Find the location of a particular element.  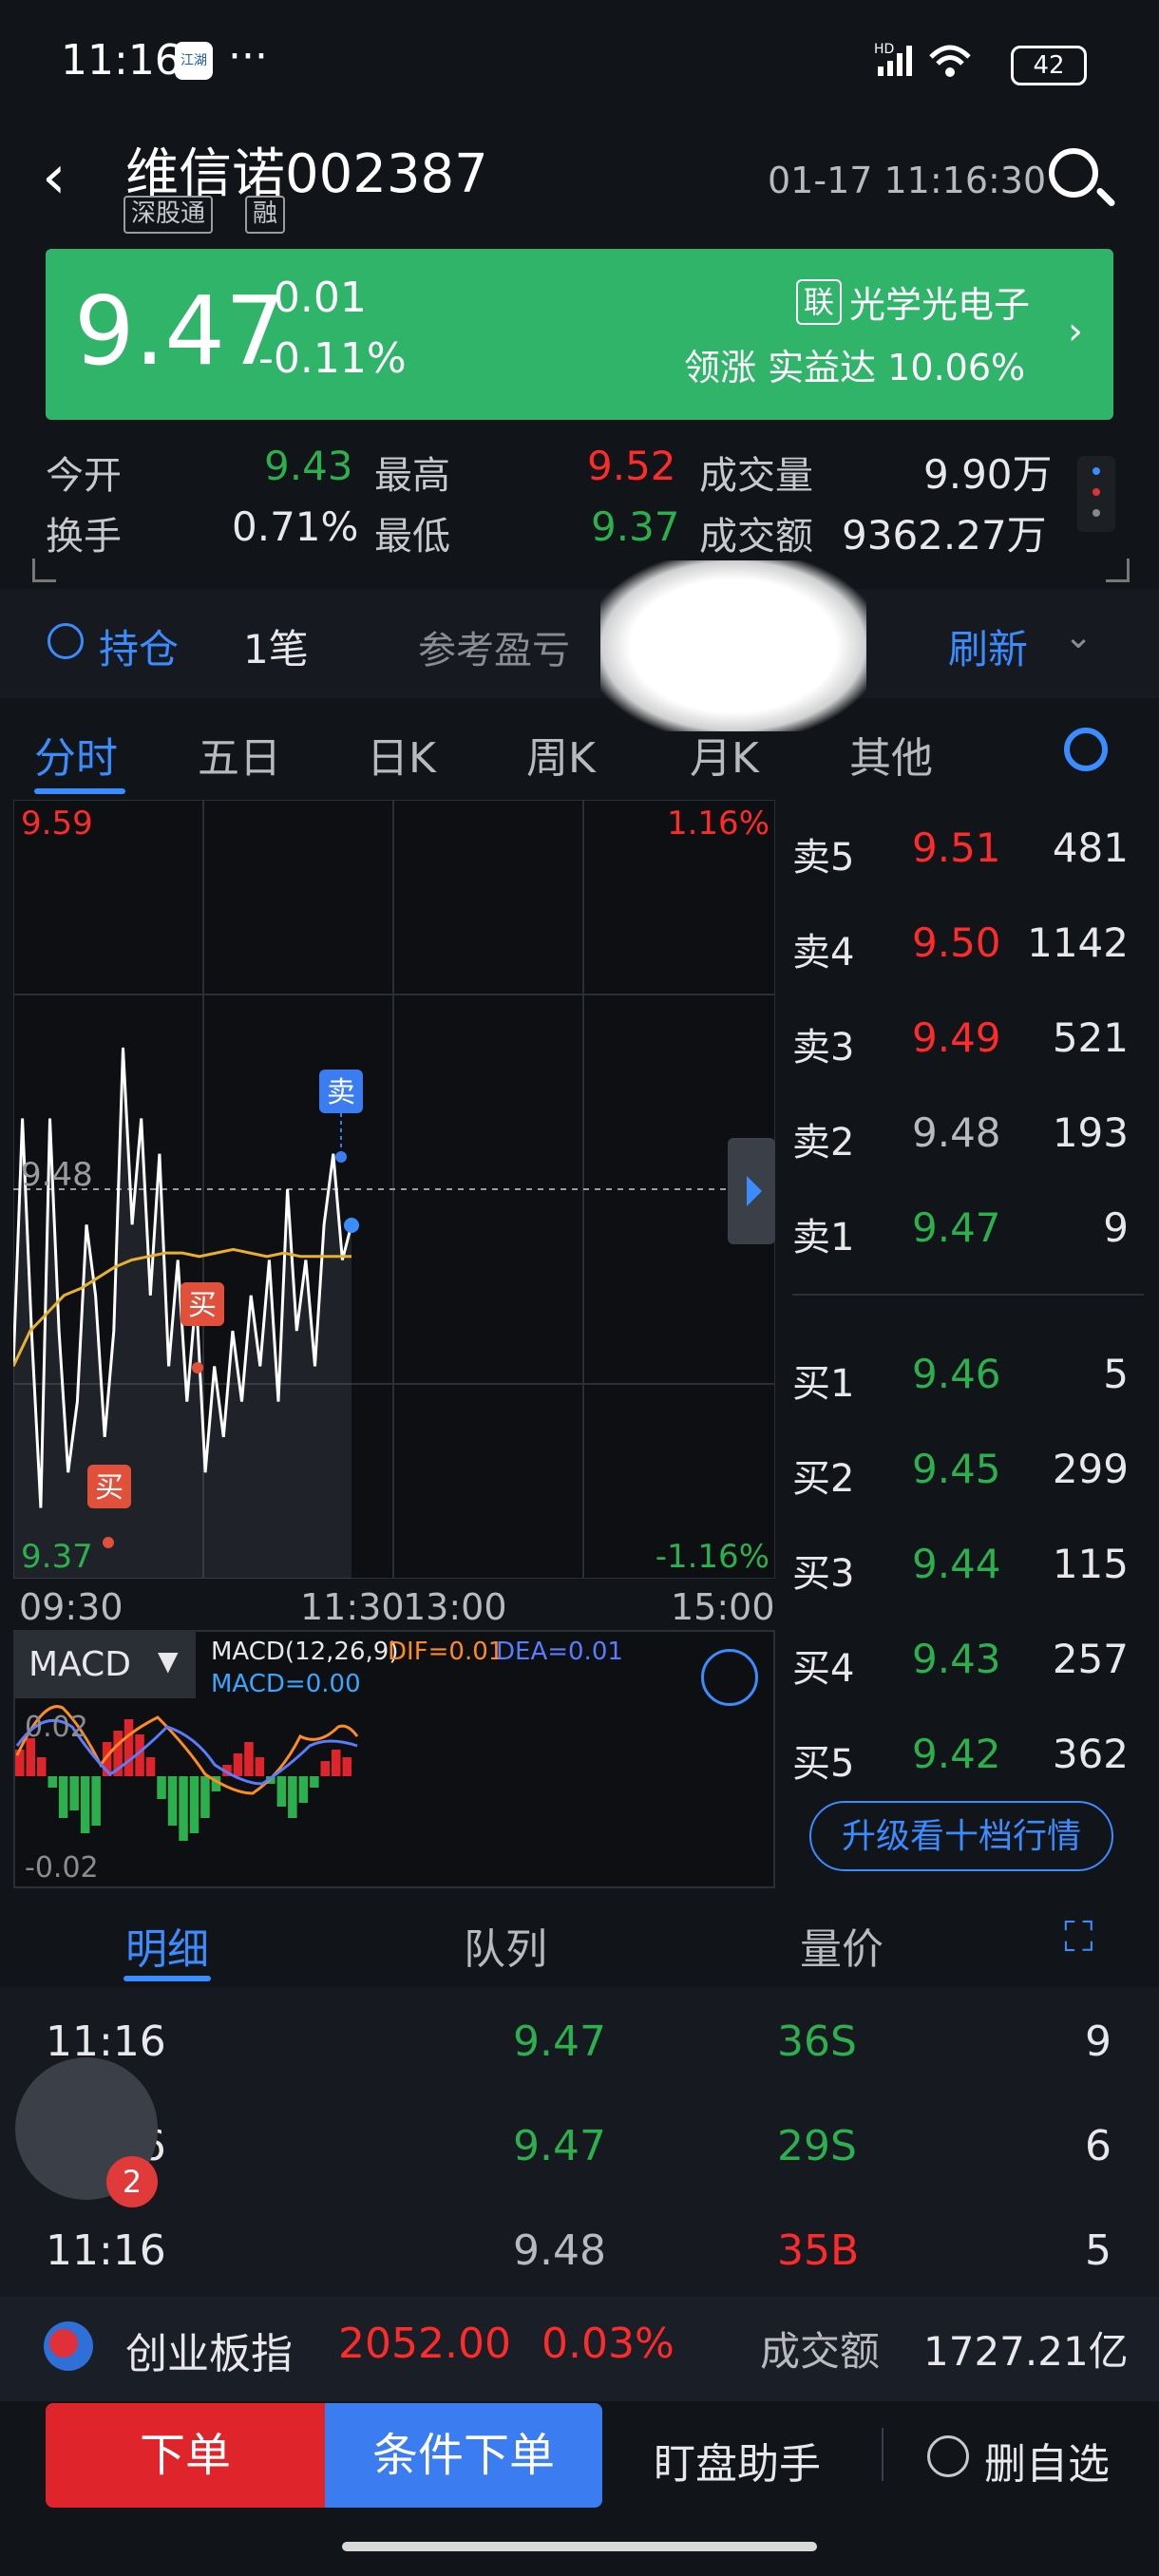

back-button: ‹ is located at coordinates (54, 177).